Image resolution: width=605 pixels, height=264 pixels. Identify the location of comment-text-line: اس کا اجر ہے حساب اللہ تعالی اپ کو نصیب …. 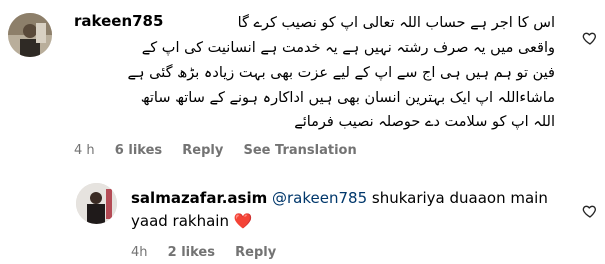
(396, 23).